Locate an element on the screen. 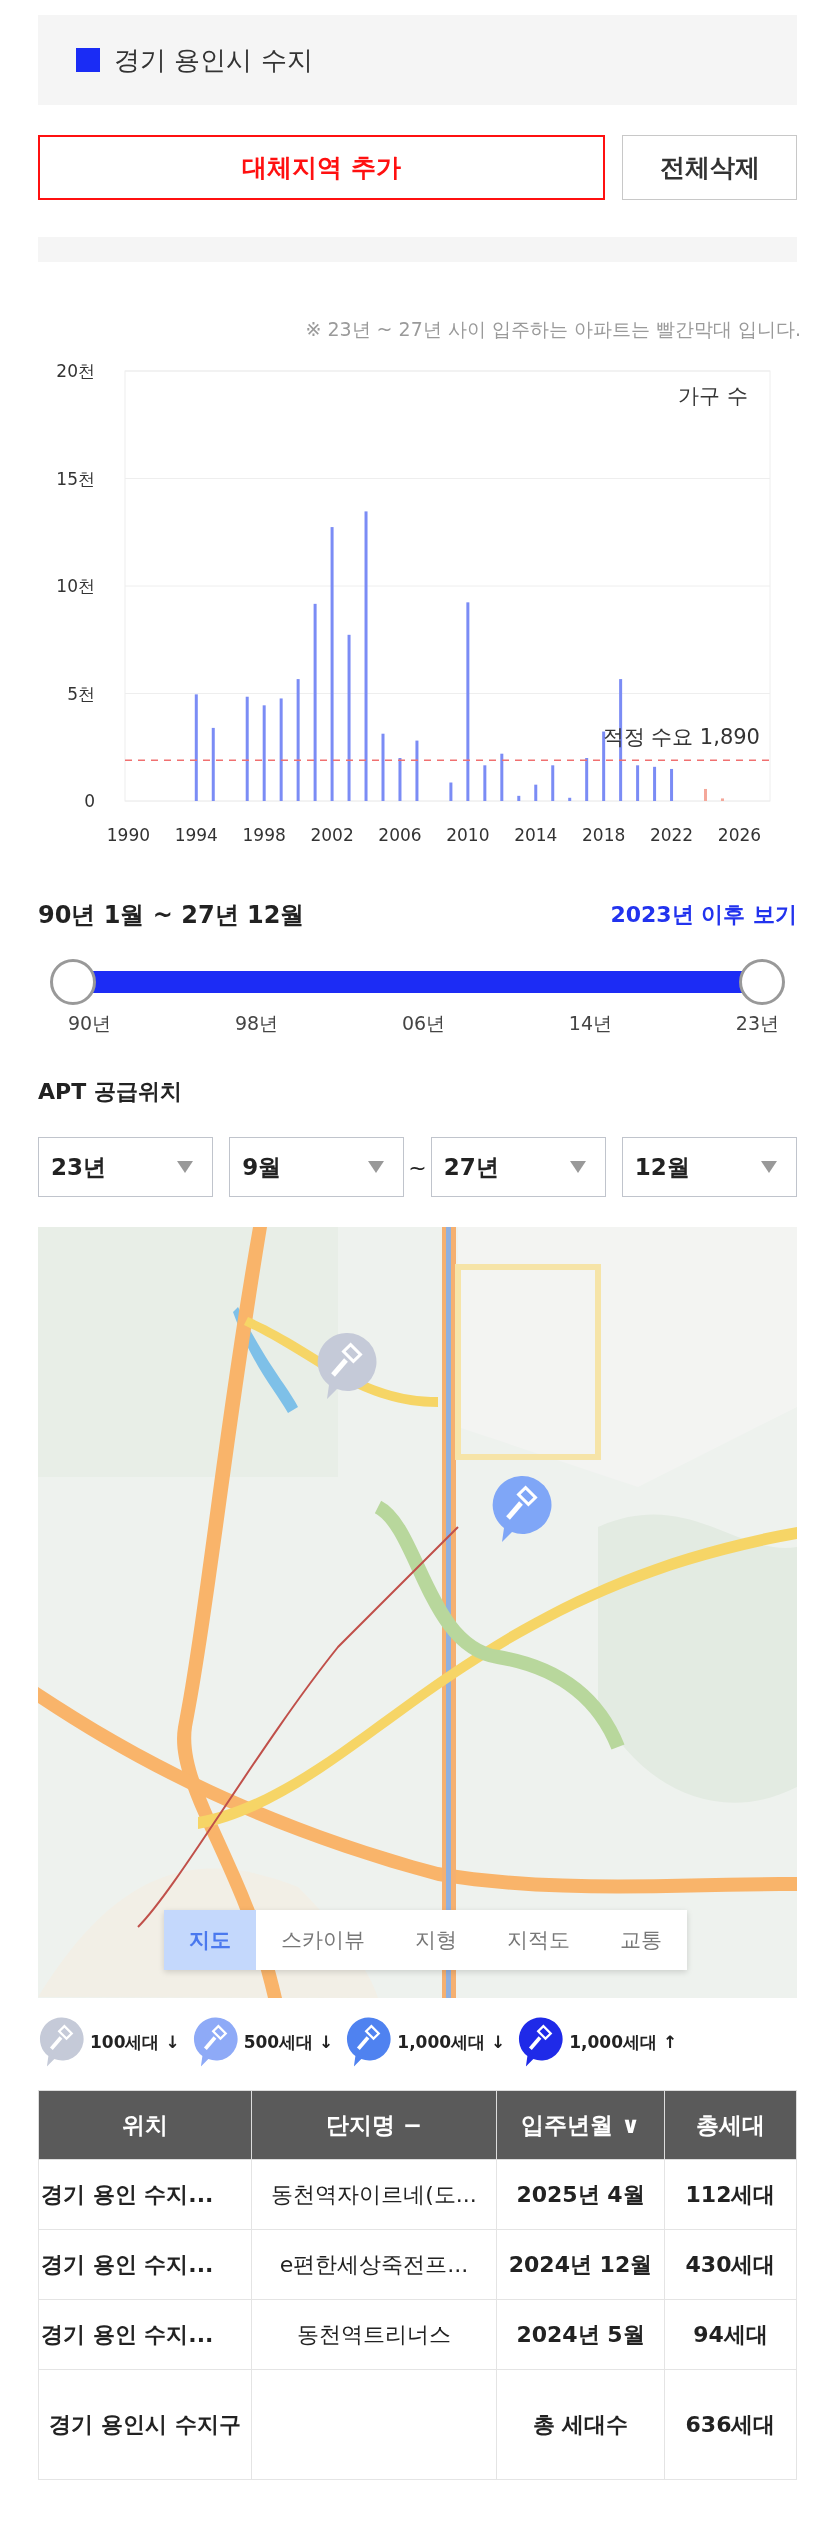 The width and height of the screenshot is (827, 2530). x-axis-label: 2022 is located at coordinates (671, 835).